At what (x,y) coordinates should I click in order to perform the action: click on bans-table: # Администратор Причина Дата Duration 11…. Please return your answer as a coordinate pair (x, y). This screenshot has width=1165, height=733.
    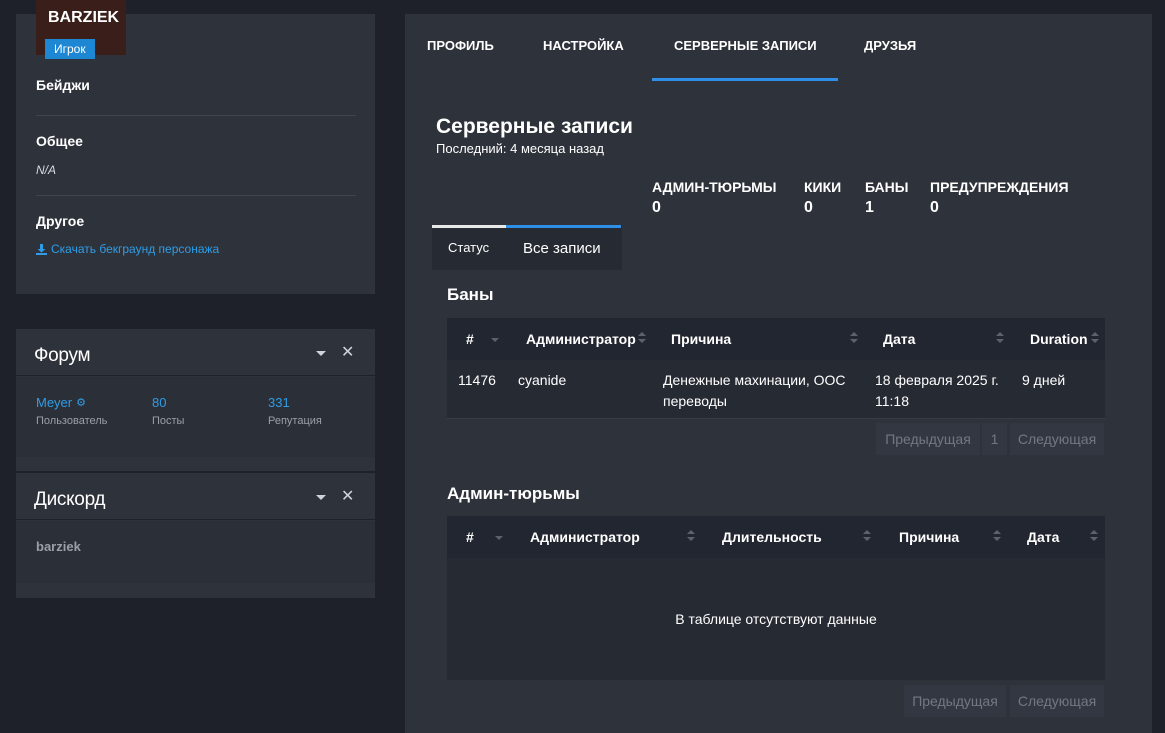
    Looking at the image, I should click on (776, 368).